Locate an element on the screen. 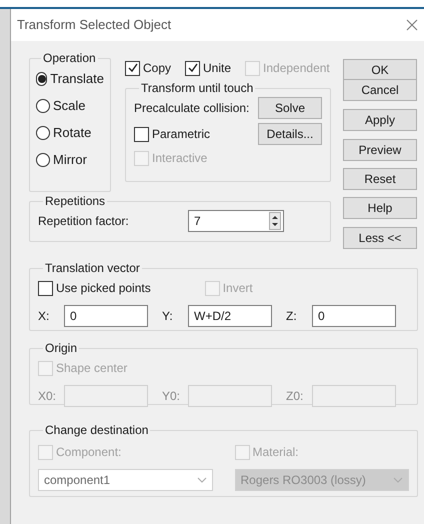 The height and width of the screenshot is (524, 424). checkbox-label: Copy is located at coordinates (157, 68).